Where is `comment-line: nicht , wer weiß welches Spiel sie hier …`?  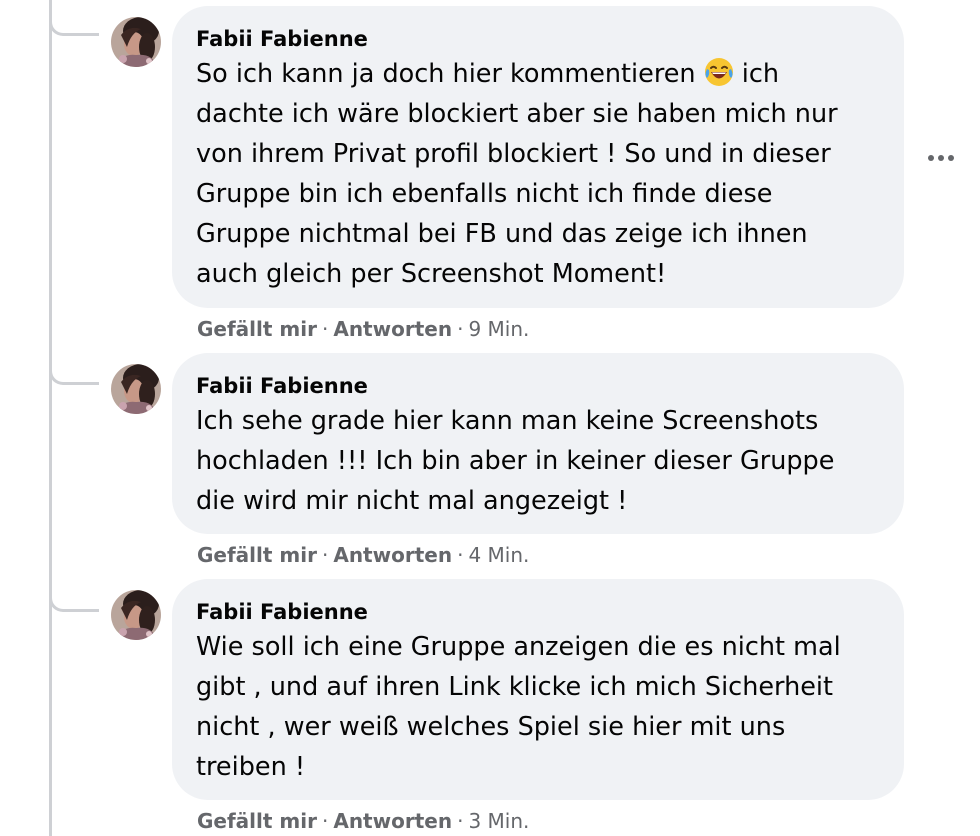
comment-line: nicht , wer weiß welches Spiel sie hier … is located at coordinates (491, 727).